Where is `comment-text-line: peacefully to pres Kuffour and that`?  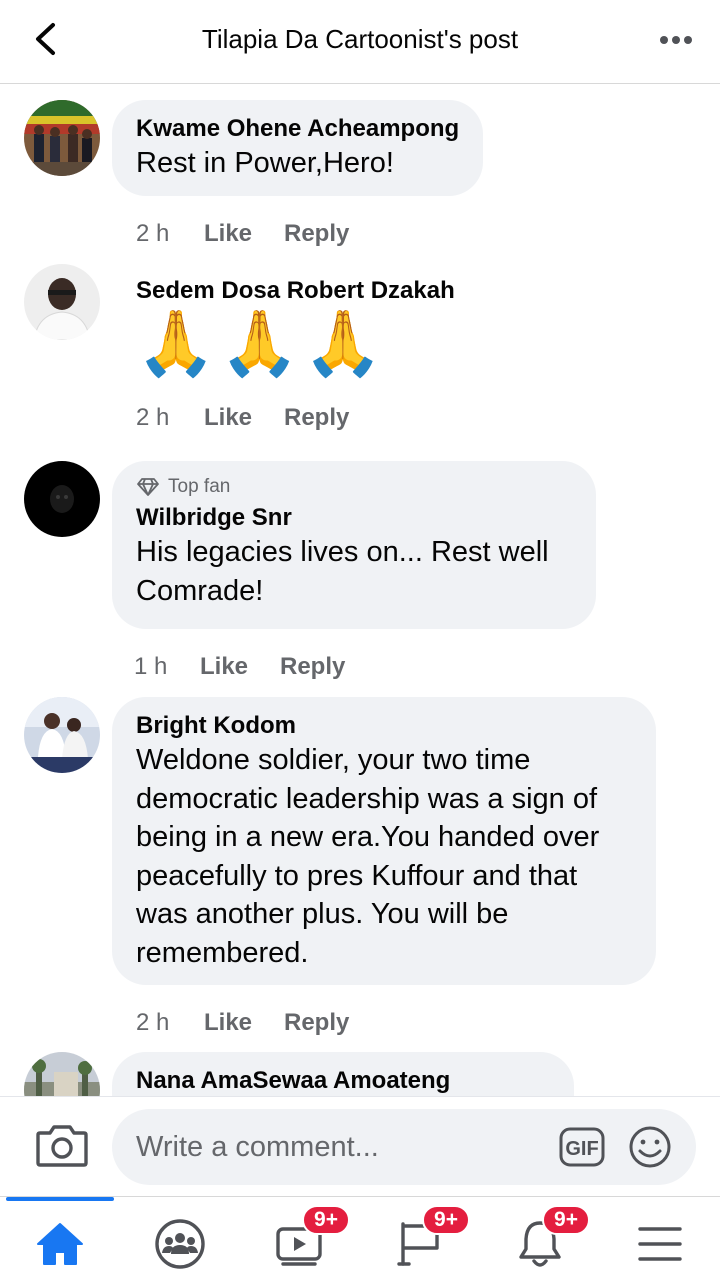 comment-text-line: peacefully to pres Kuffour and that is located at coordinates (357, 875).